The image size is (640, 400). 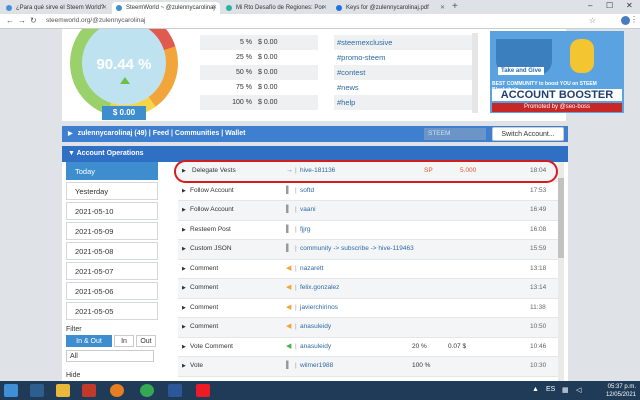 What do you see at coordinates (368, 269) in the screenshot?
I see `operation-row: ▶ Comment ◀ | nazarett 13:18` at bounding box center [368, 269].